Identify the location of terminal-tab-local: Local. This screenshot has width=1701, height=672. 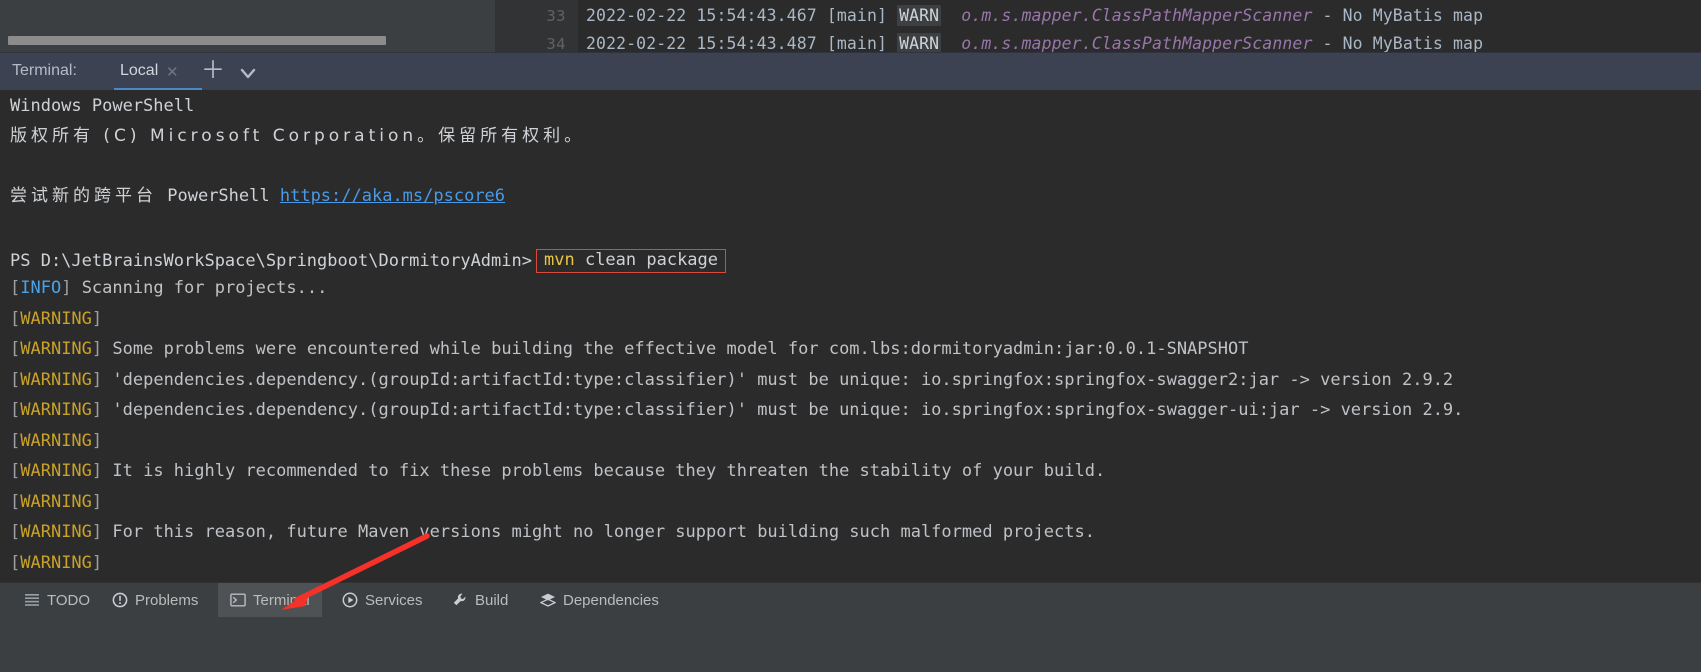
(156, 72).